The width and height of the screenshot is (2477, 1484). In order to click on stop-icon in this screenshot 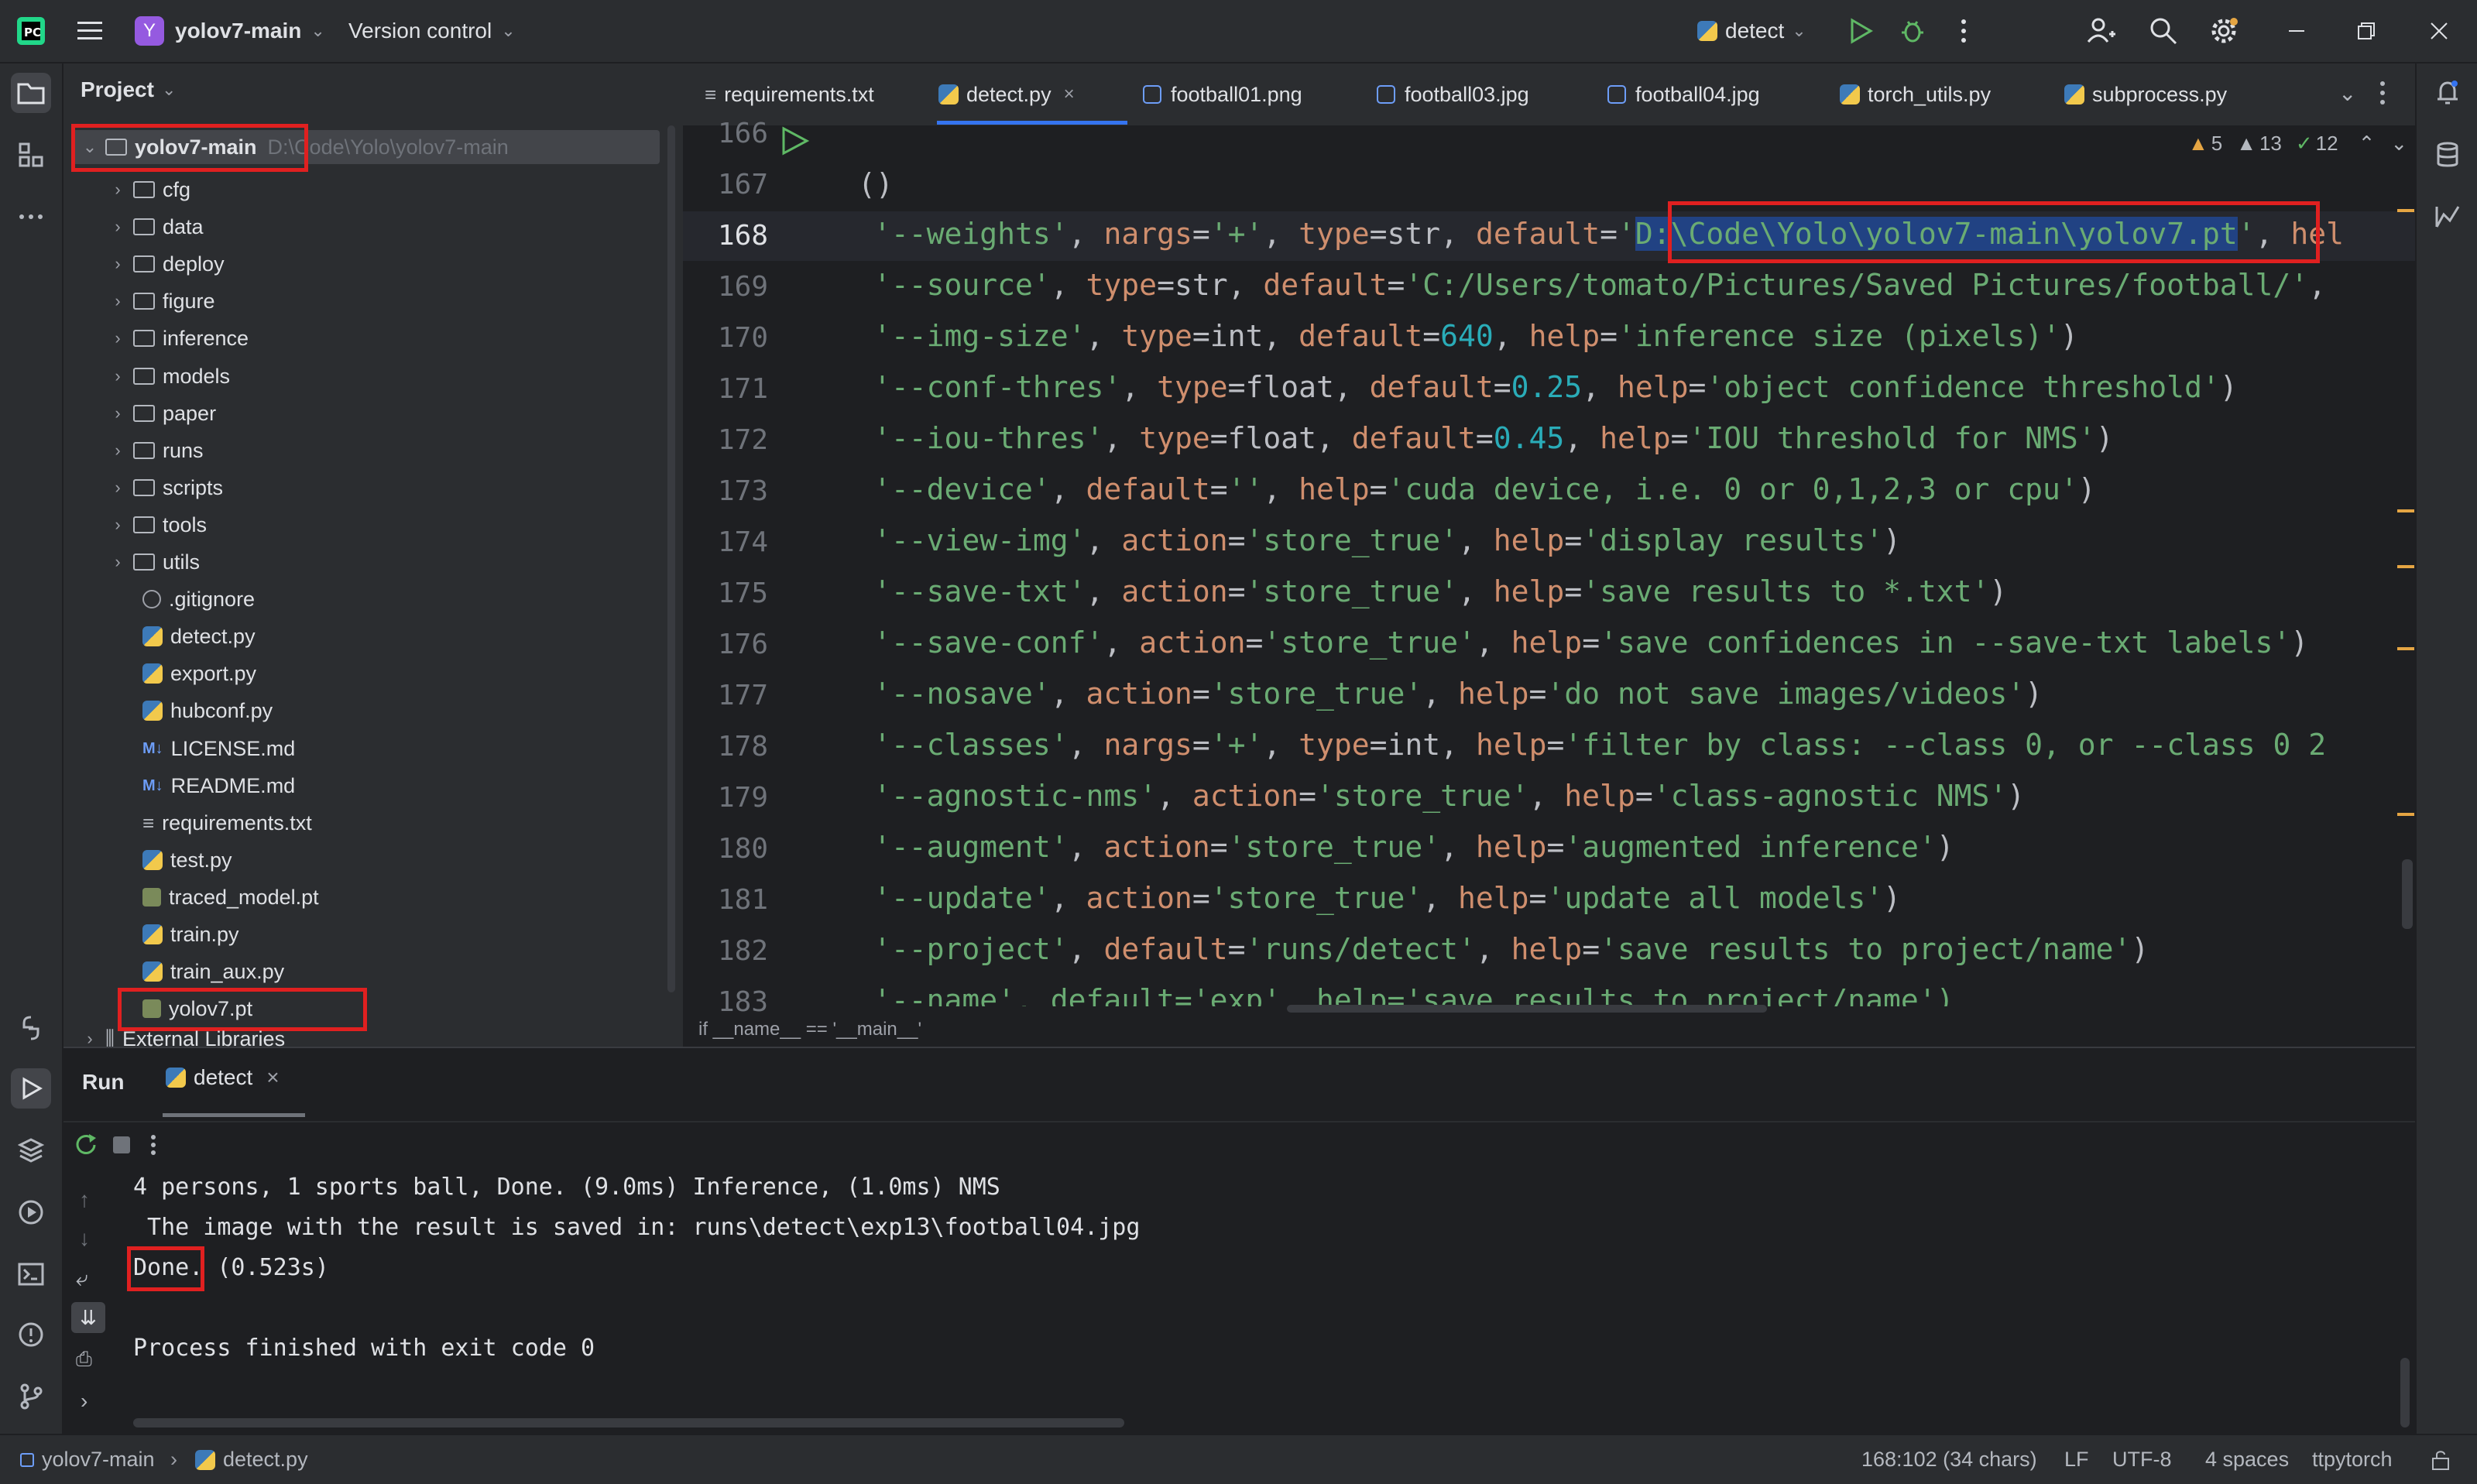, I will do `click(122, 1144)`.